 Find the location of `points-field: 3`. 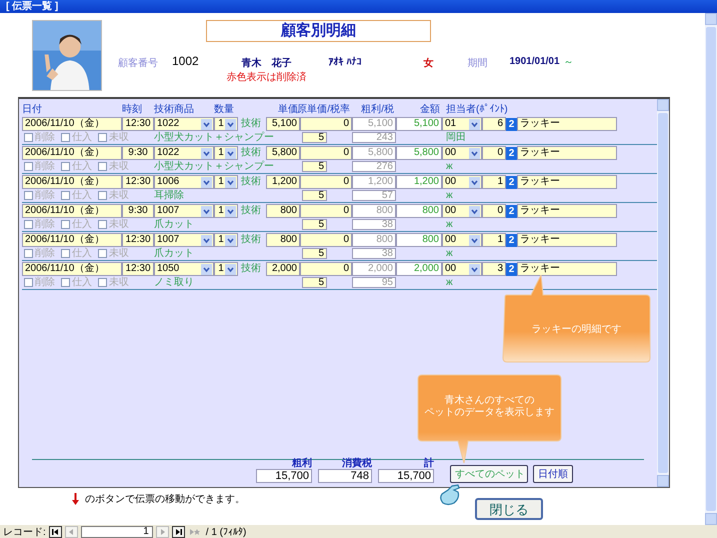

points-field: 3 is located at coordinates (494, 269).